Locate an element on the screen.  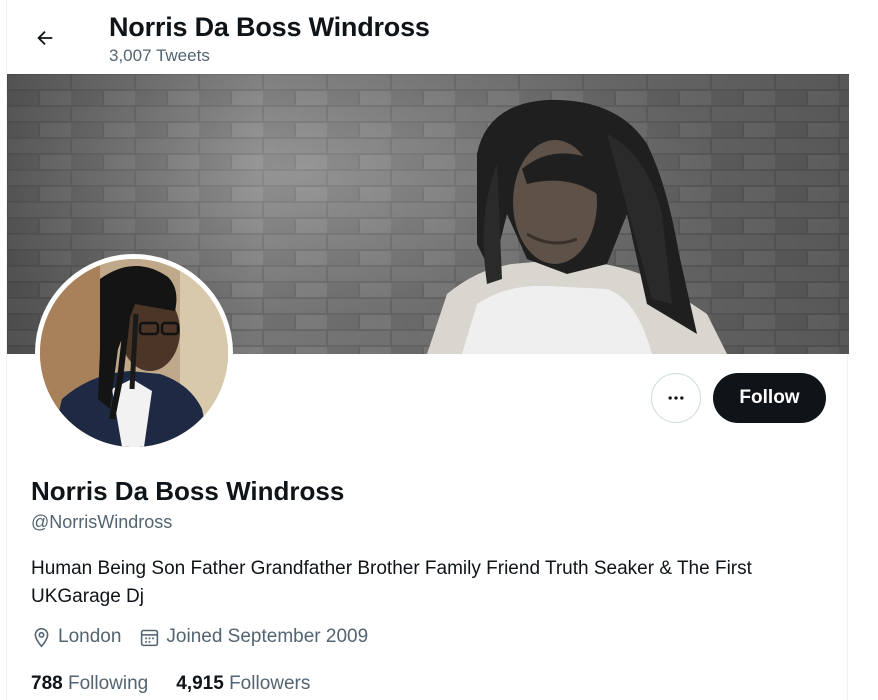
following-link: 788 Following is located at coordinates (89, 684).